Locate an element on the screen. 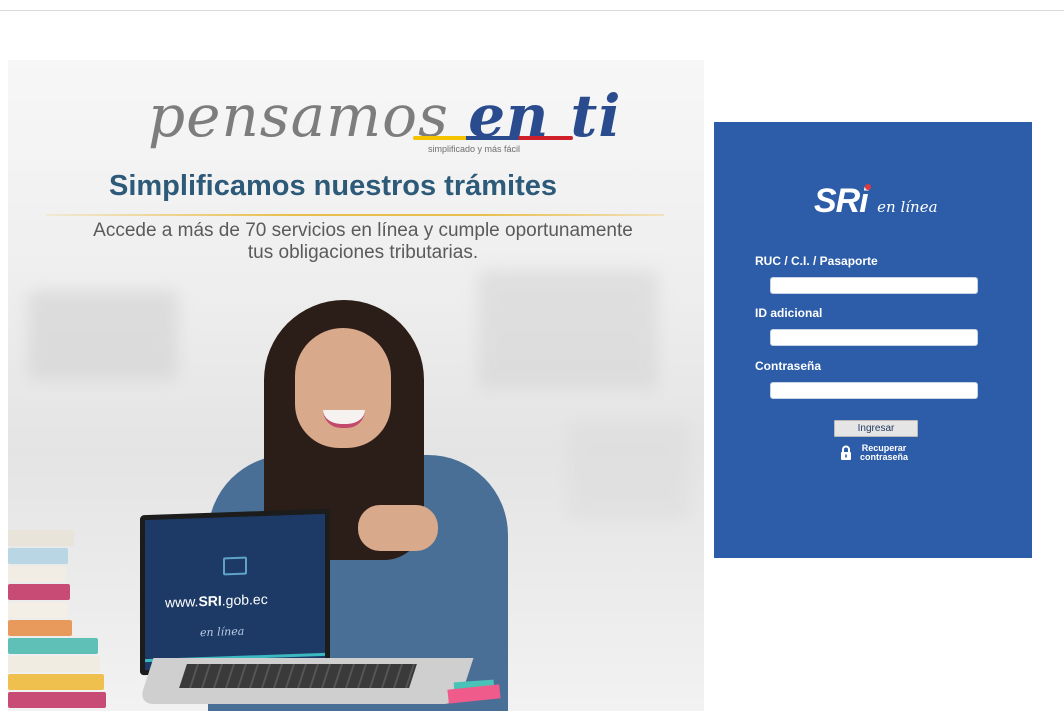  recover-line-2: contraseña is located at coordinates (884, 457).